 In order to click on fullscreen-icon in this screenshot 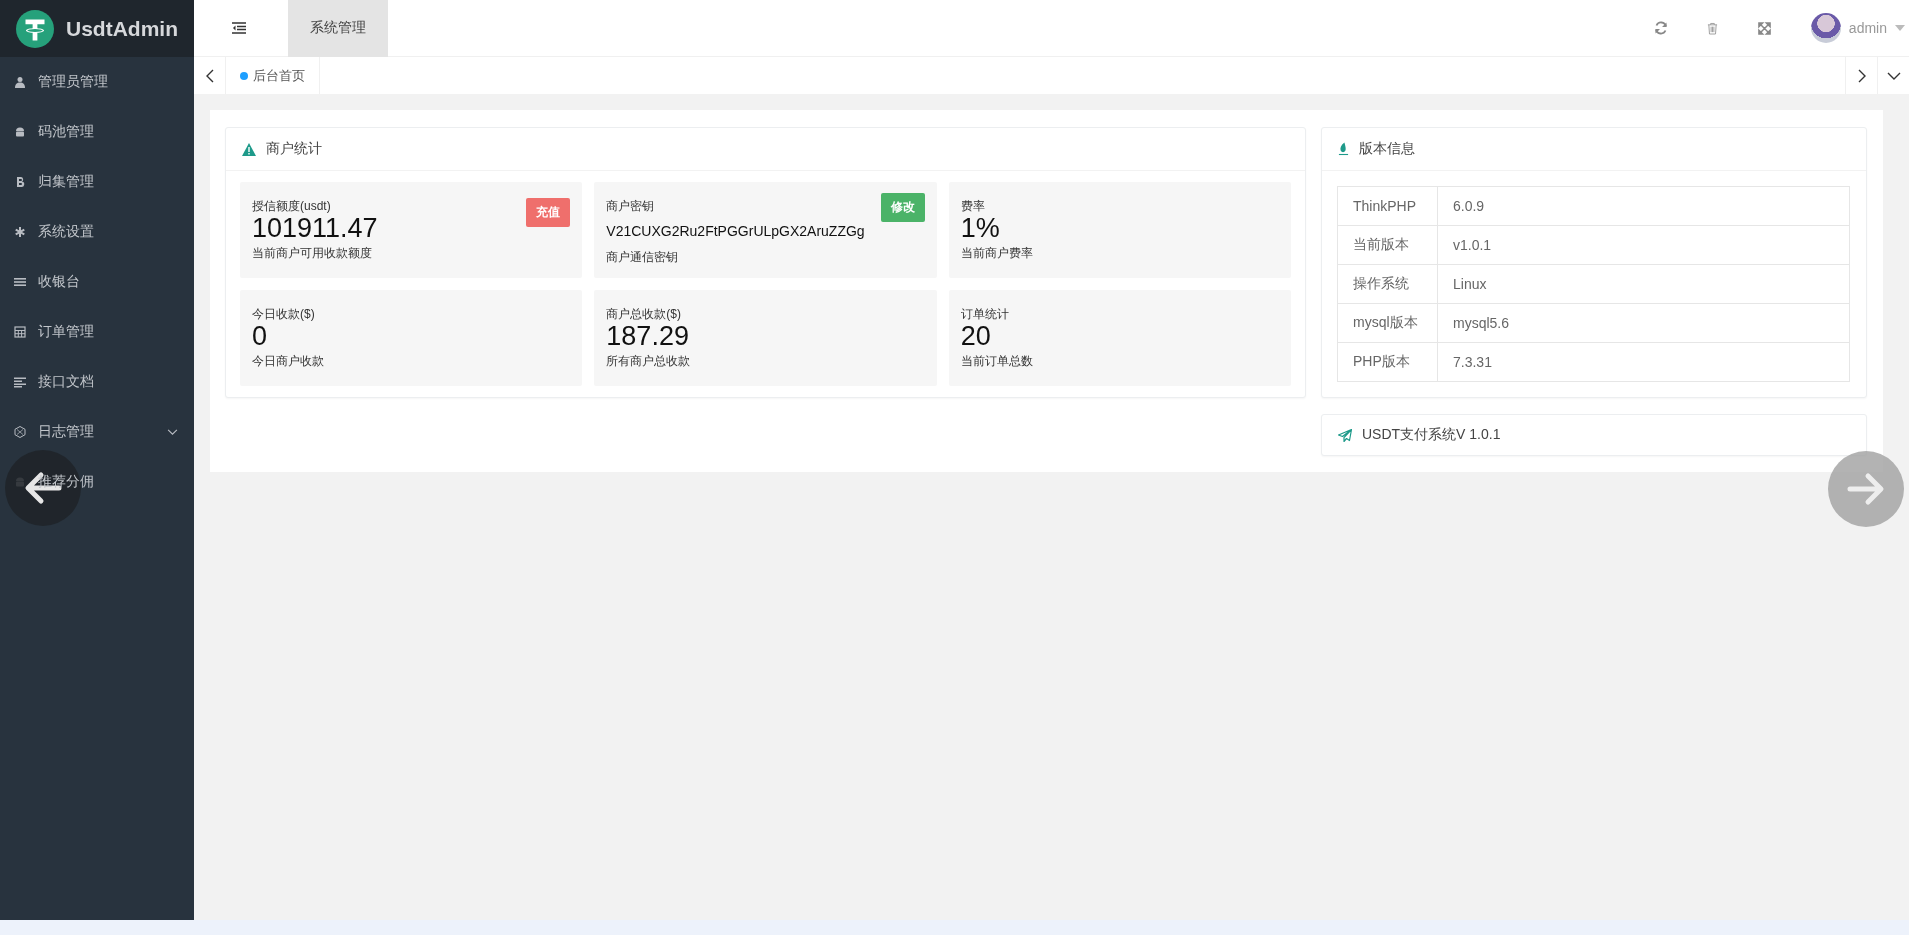, I will do `click(1765, 28)`.